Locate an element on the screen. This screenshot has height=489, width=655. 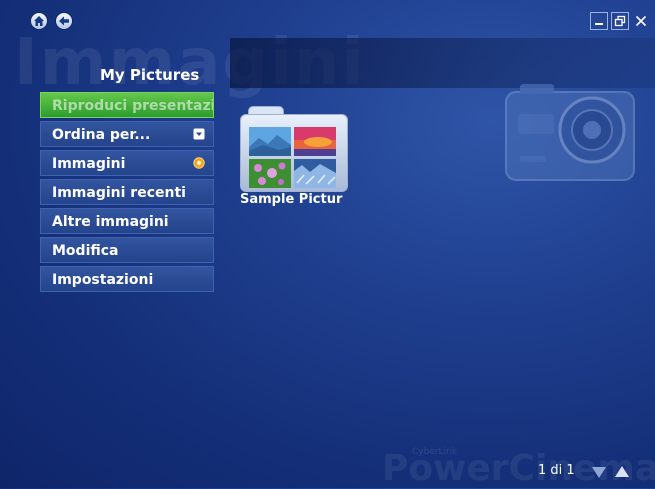
folder-thumbnails is located at coordinates (293, 158).